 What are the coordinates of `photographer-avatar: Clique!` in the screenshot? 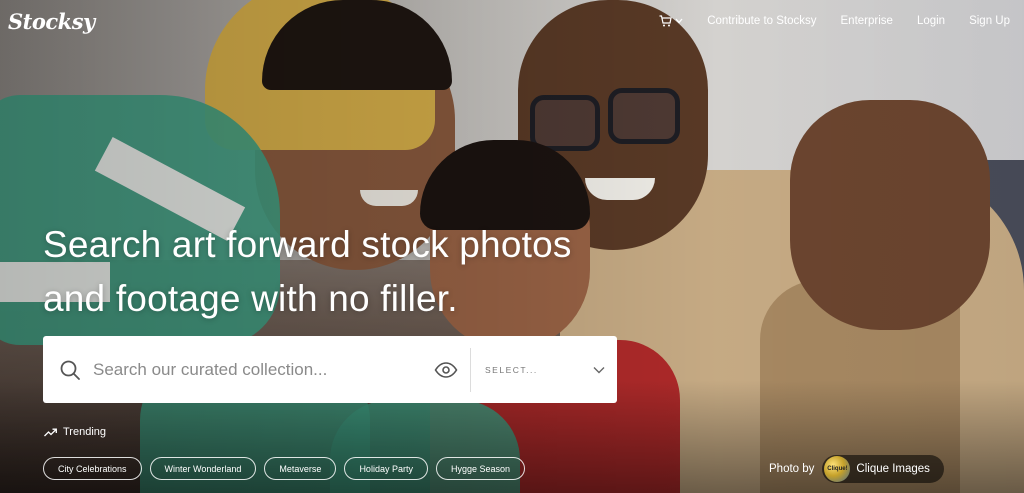 It's located at (837, 469).